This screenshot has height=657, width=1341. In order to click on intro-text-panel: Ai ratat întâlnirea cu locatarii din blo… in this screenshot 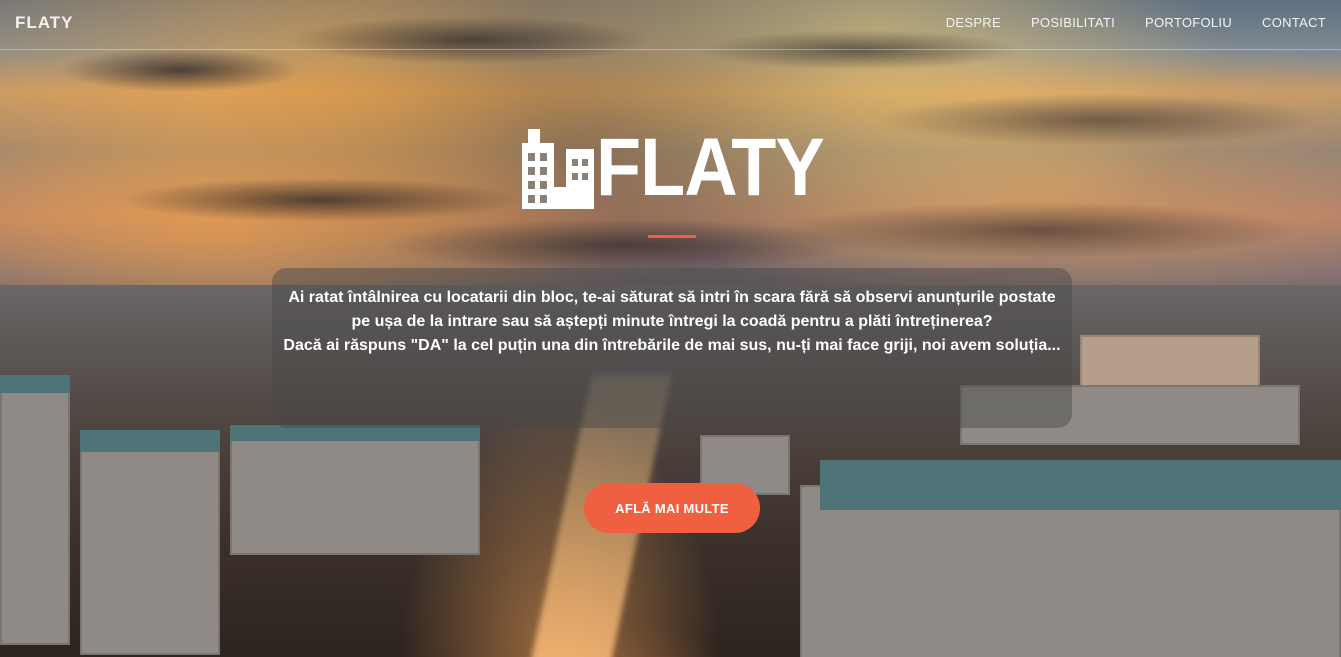, I will do `click(672, 348)`.